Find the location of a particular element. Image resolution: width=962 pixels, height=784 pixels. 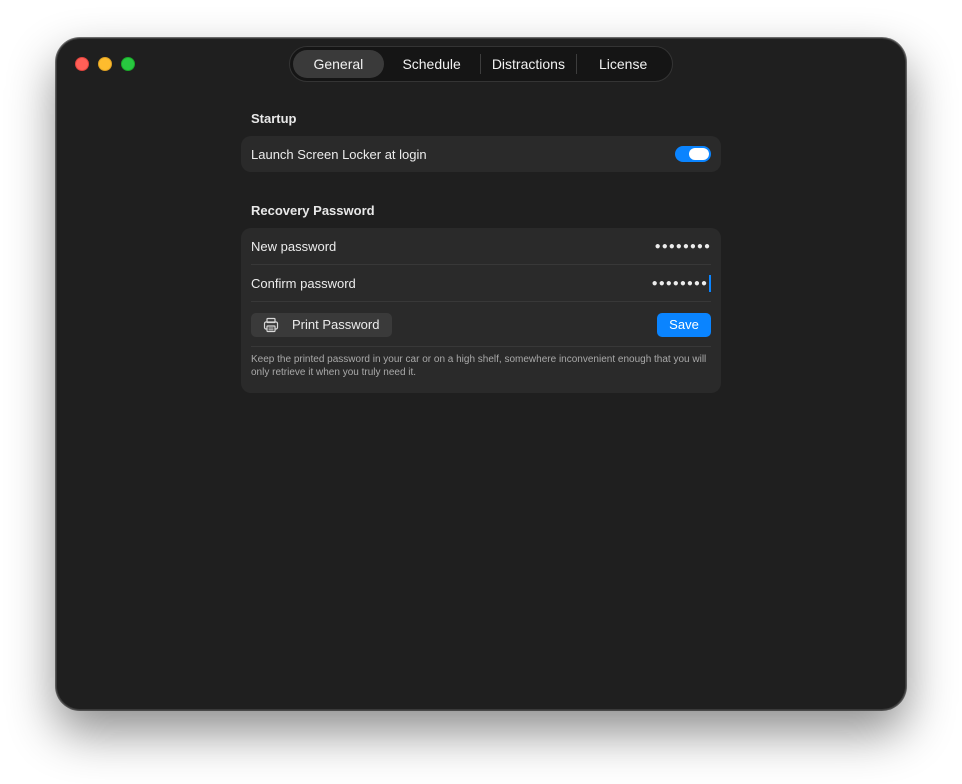

confirm-password-row: Confirm password ●●●●●●●● is located at coordinates (481, 283).